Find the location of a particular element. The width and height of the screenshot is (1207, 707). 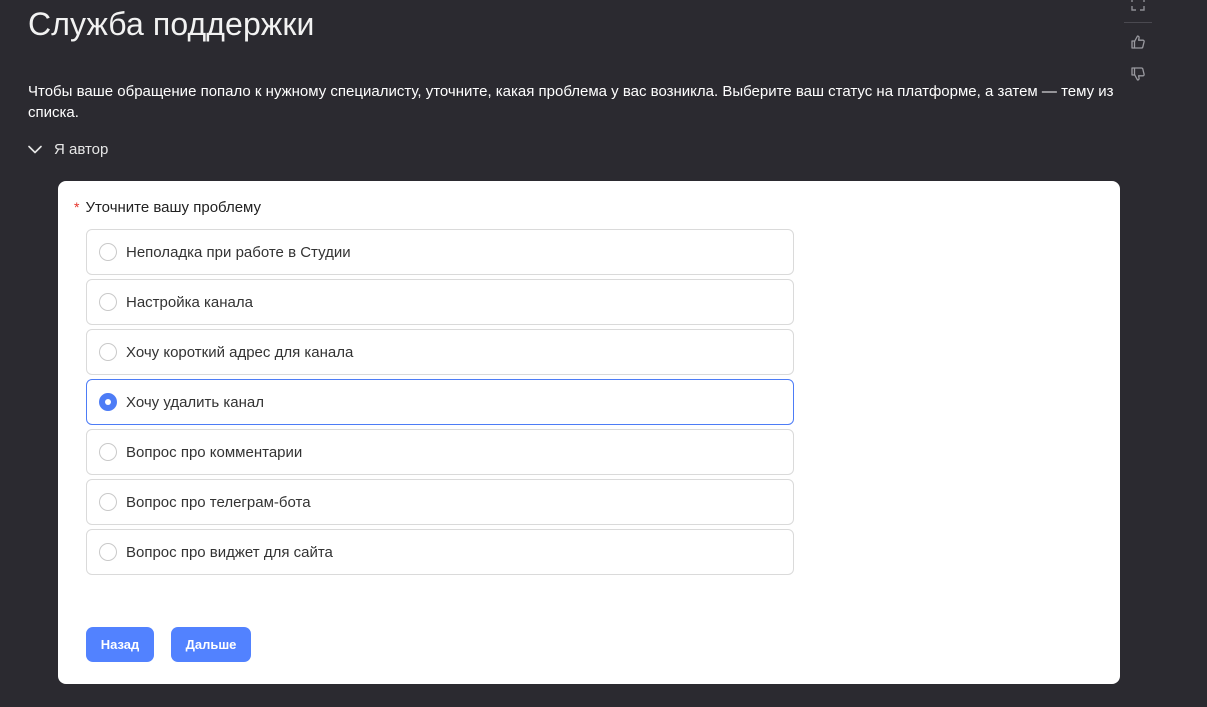

form-actions: Назад Дальше is located at coordinates (168, 644).